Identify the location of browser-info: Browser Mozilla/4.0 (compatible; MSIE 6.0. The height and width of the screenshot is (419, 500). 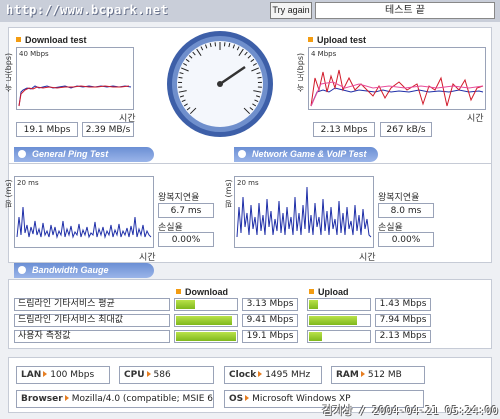
(115, 399).